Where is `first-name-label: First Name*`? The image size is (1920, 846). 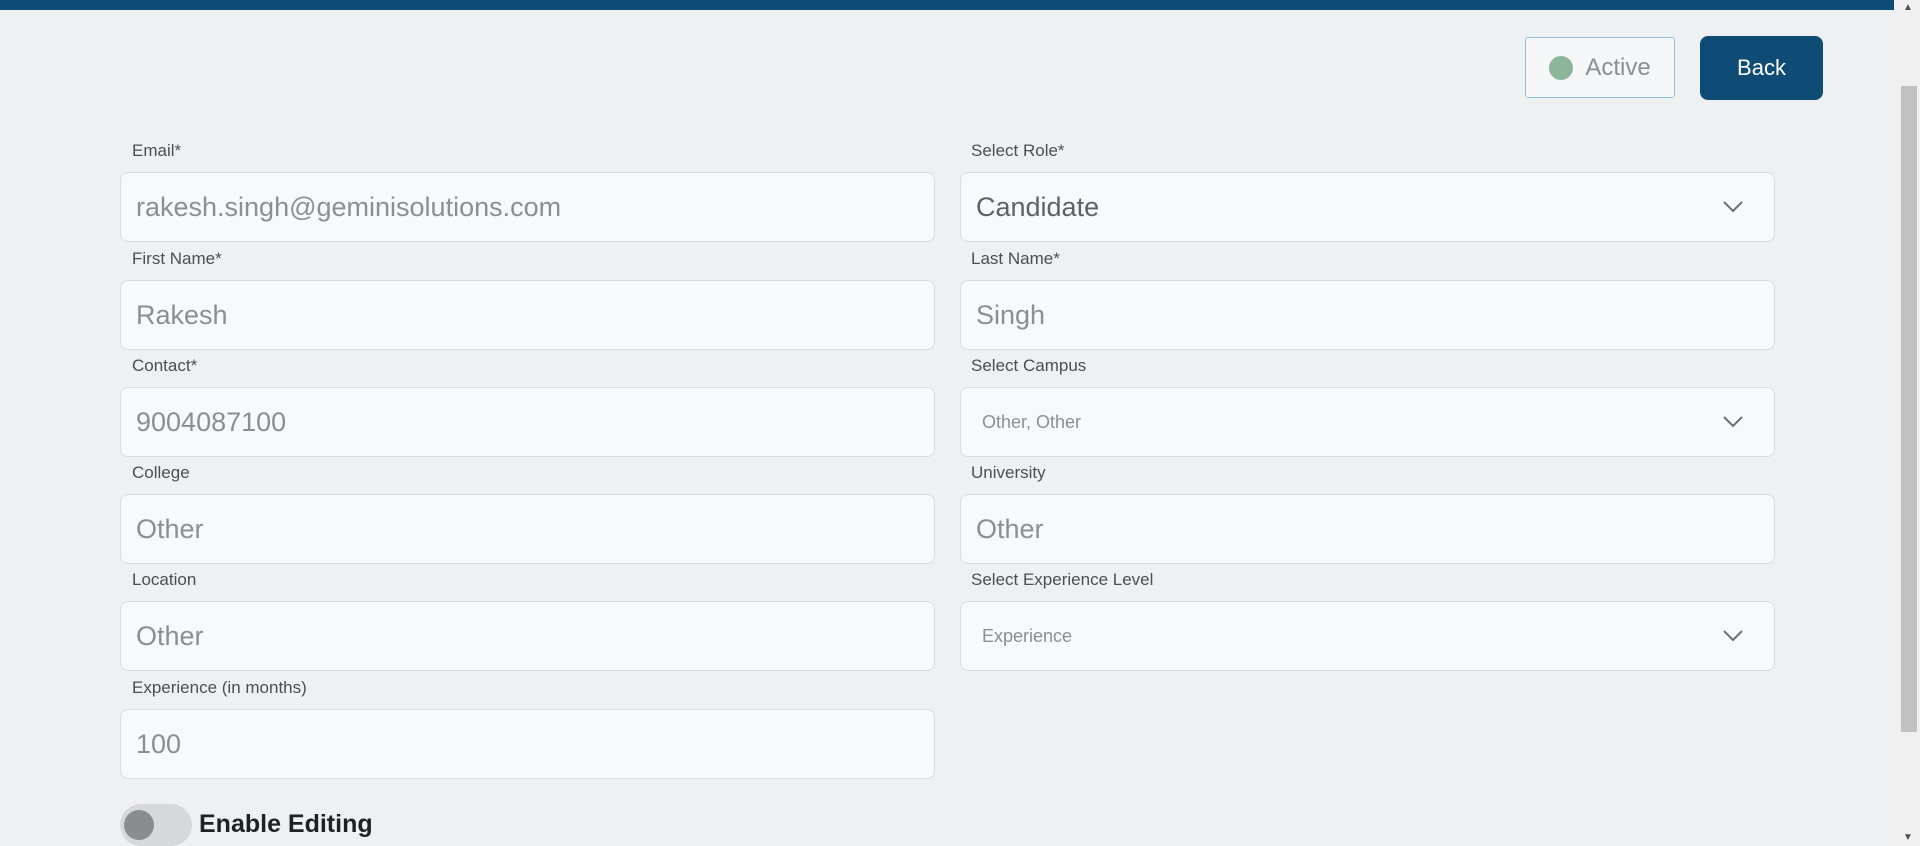
first-name-label: First Name* is located at coordinates (177, 258).